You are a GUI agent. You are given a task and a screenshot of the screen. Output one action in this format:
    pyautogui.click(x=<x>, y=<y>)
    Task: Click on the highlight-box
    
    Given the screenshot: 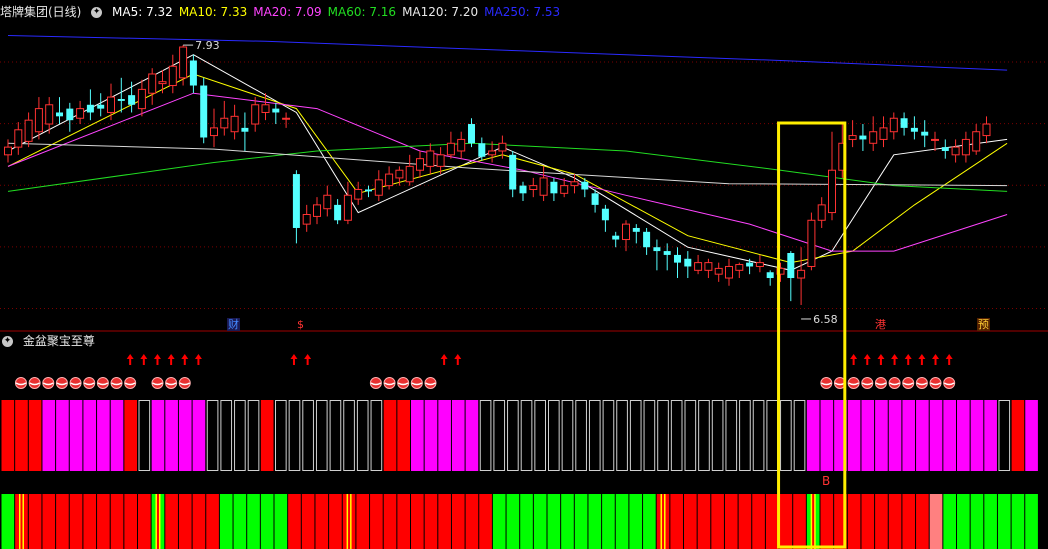 What is the action you would take?
    pyautogui.click(x=812, y=335)
    